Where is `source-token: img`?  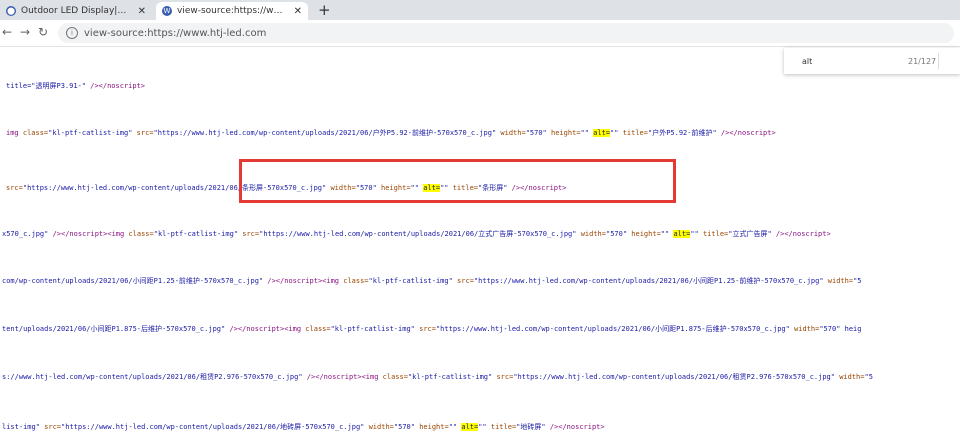
source-token: img is located at coordinates (14, 133).